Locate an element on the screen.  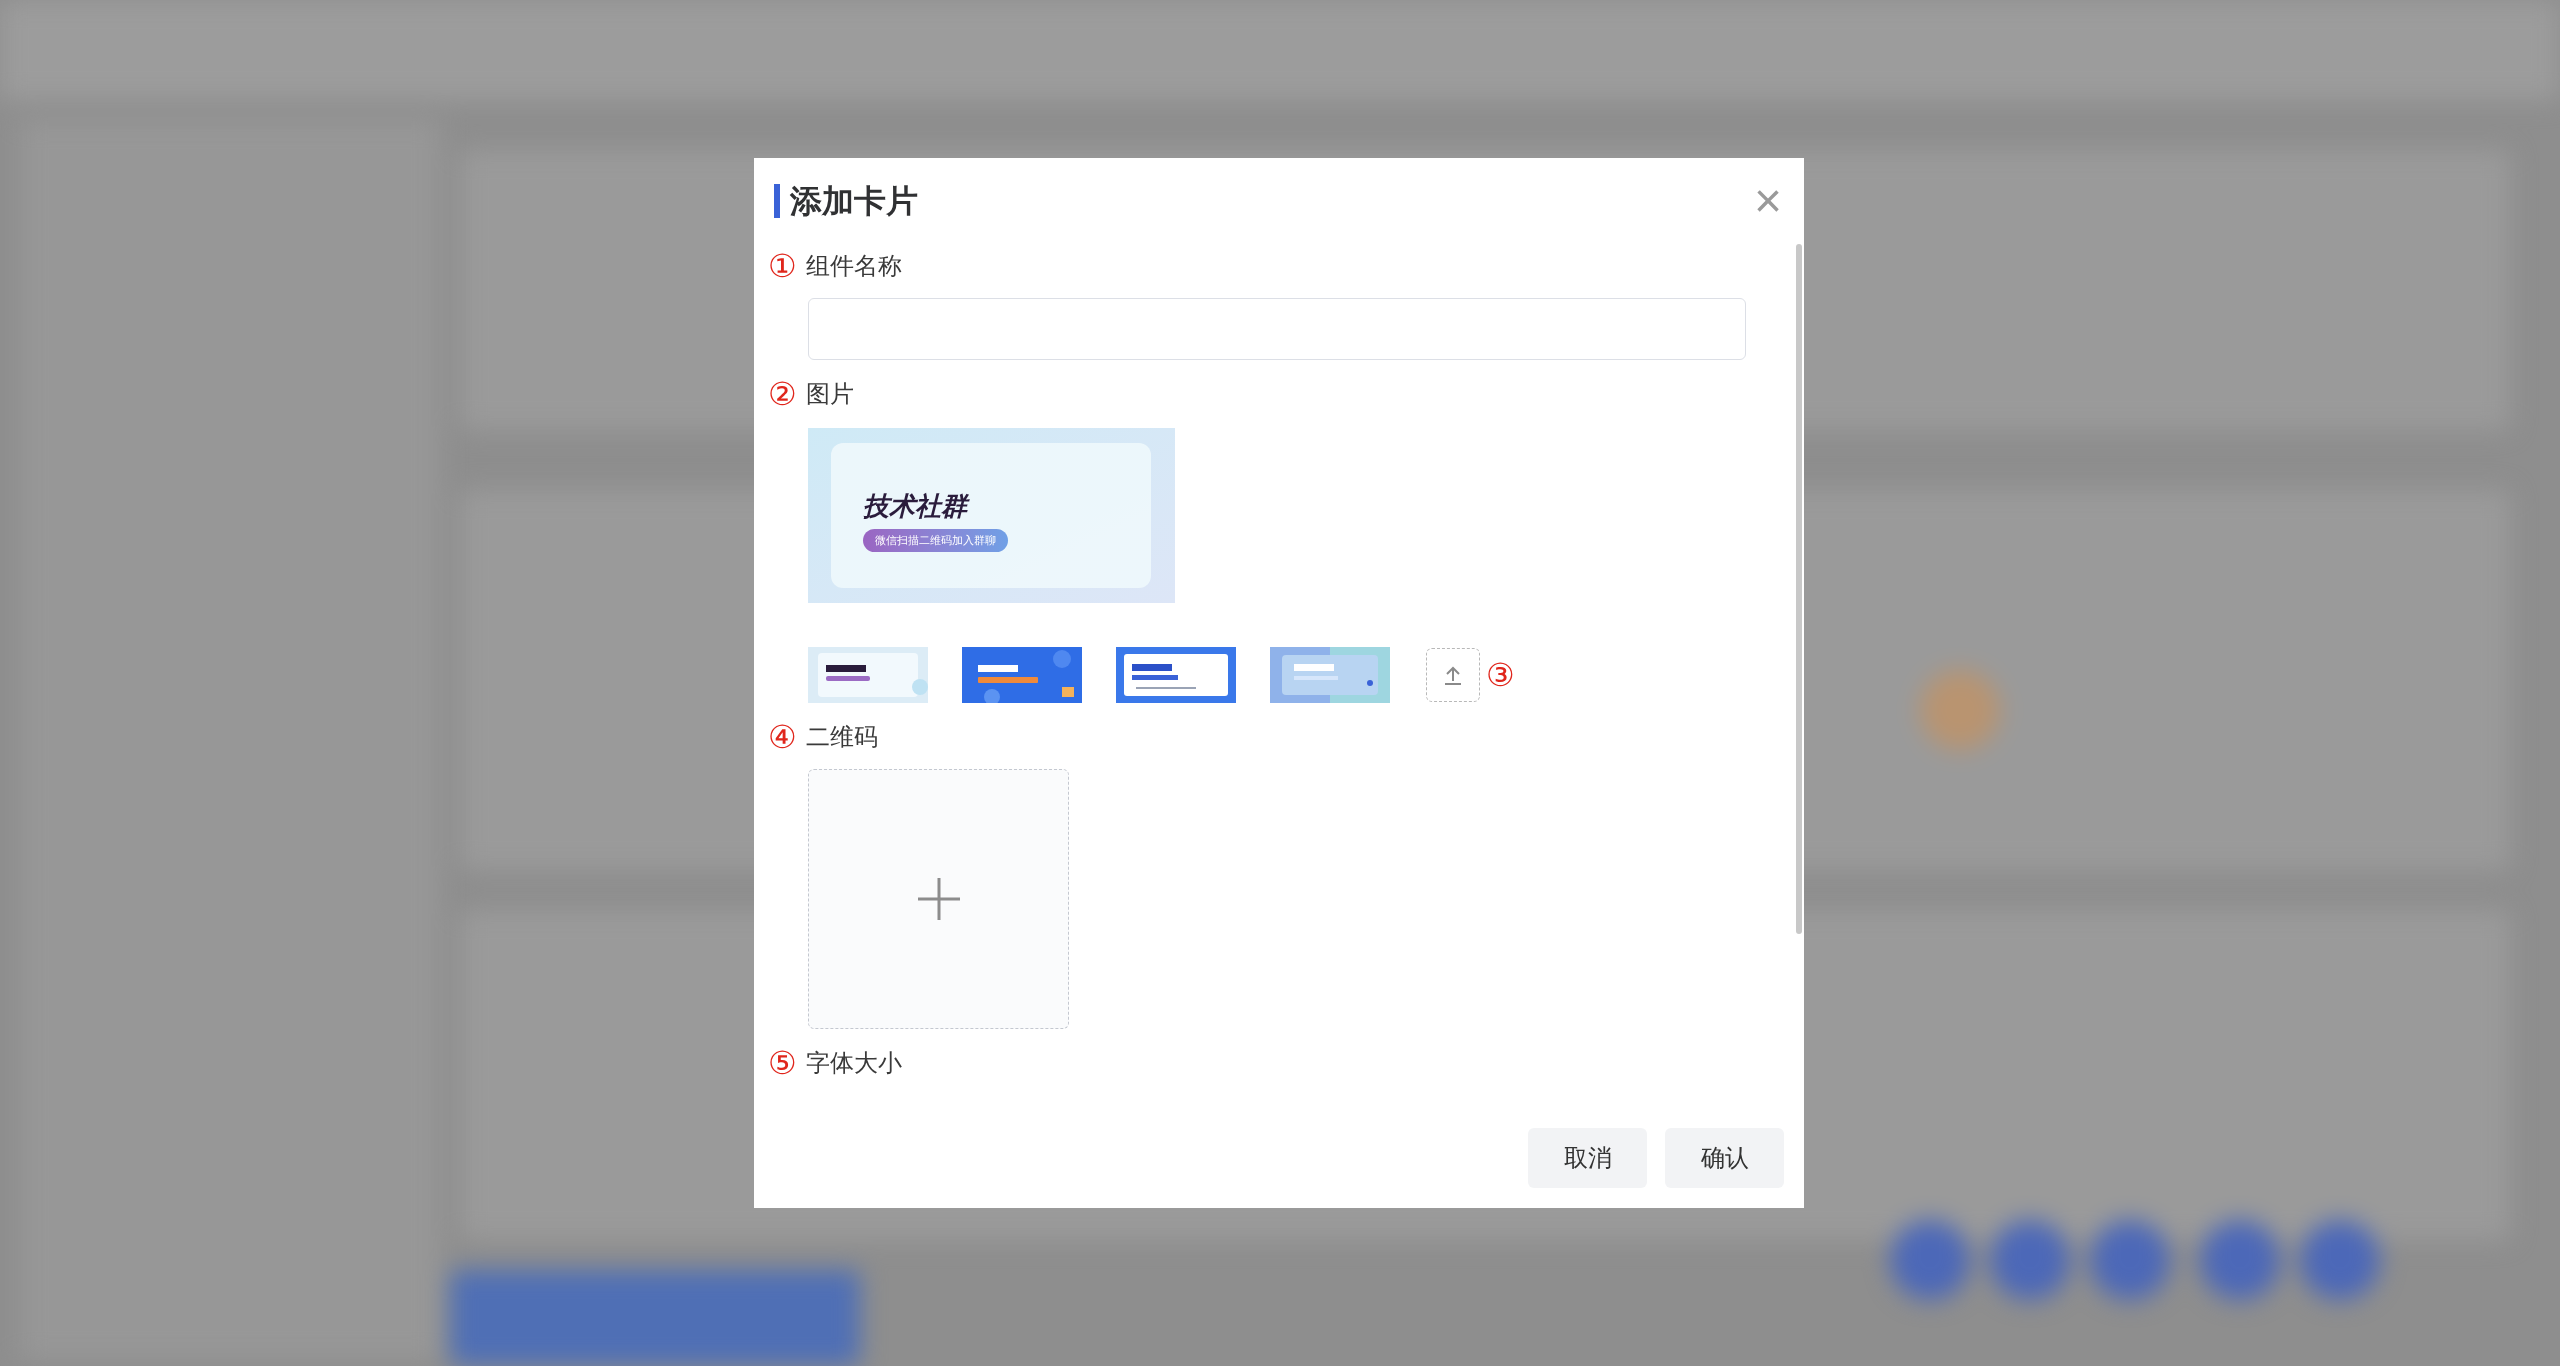
dialog-title: 添加卡片 is located at coordinates (854, 201).